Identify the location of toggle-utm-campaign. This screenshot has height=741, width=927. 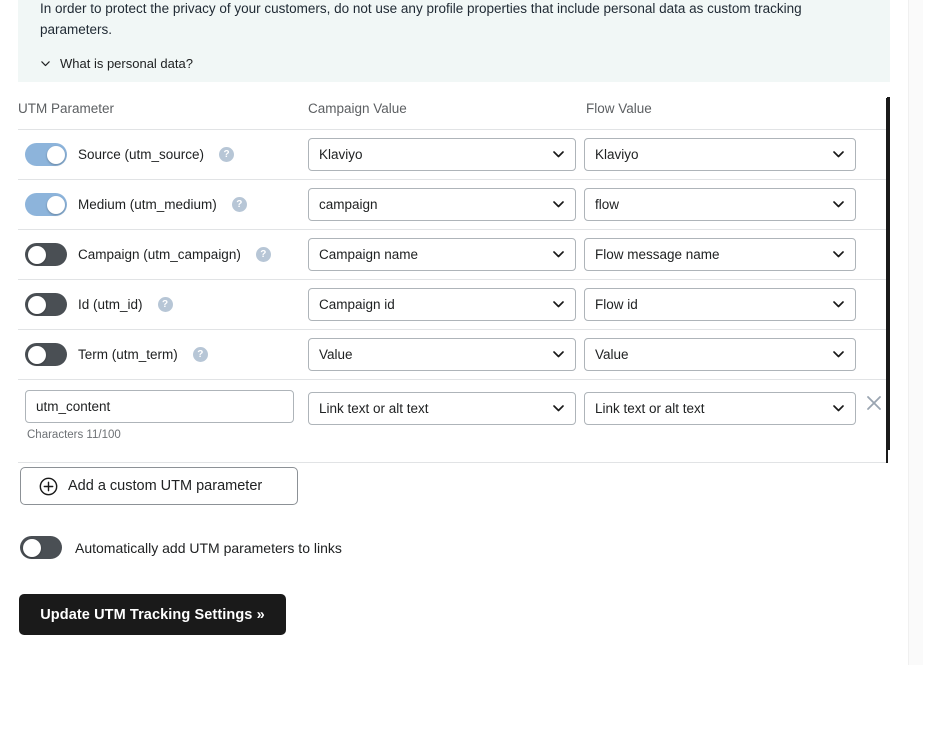
(46, 254).